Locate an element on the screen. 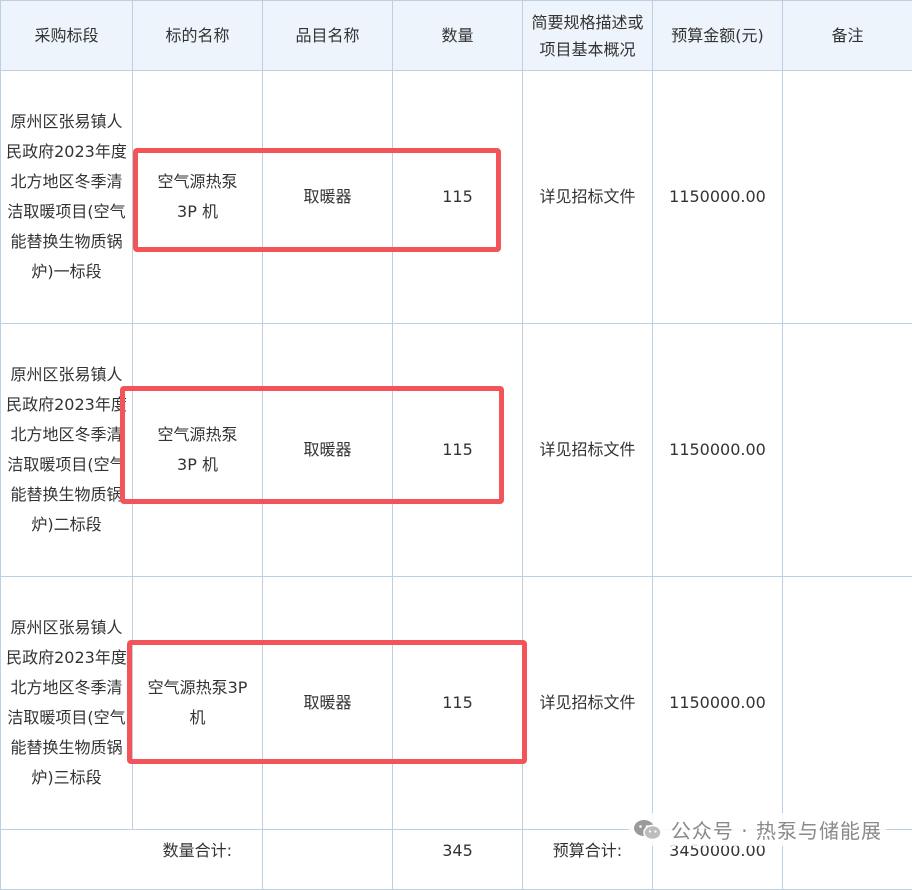 The height and width of the screenshot is (890, 912). header-section: 采购标段 is located at coordinates (67, 36).